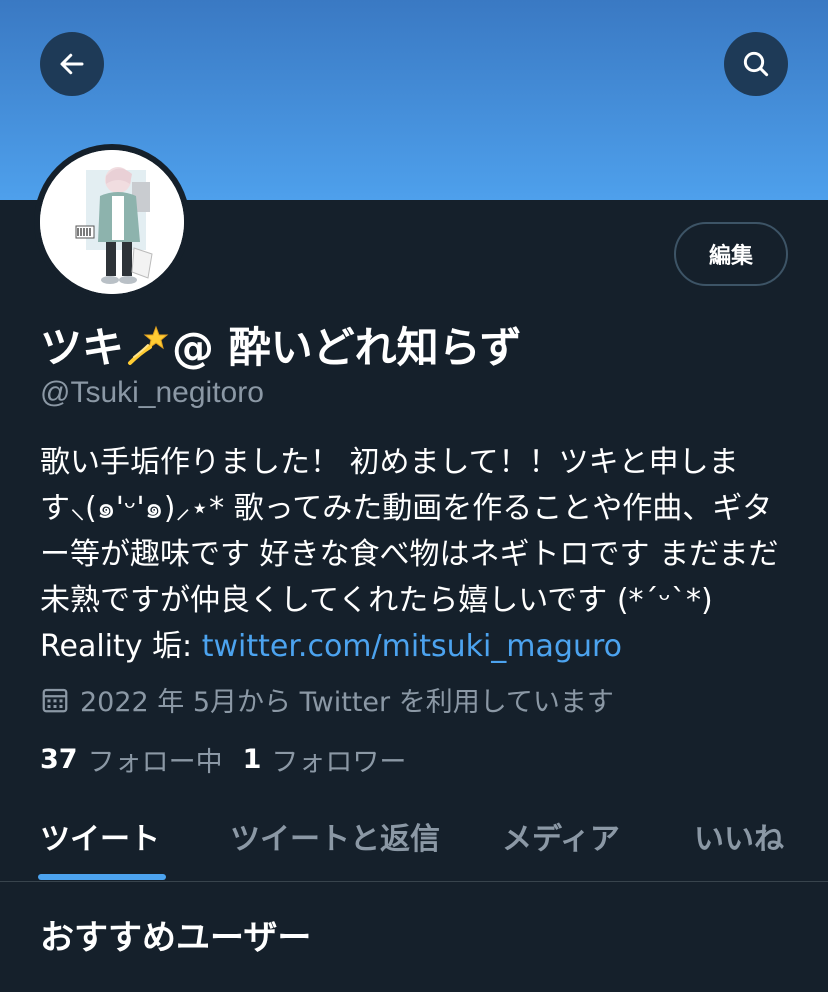 This screenshot has width=828, height=992. What do you see at coordinates (148, 345) in the screenshot?
I see `dizzy-star-emoji-icon` at bounding box center [148, 345].